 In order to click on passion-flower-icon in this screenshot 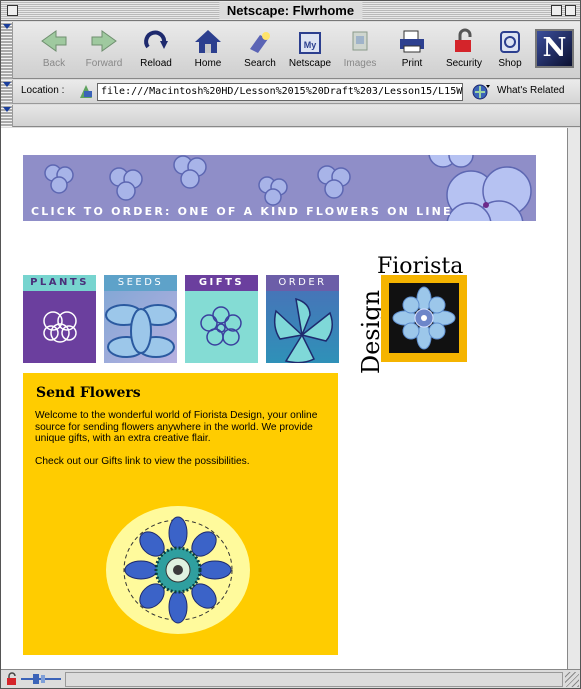, I will do `click(424, 318)`.